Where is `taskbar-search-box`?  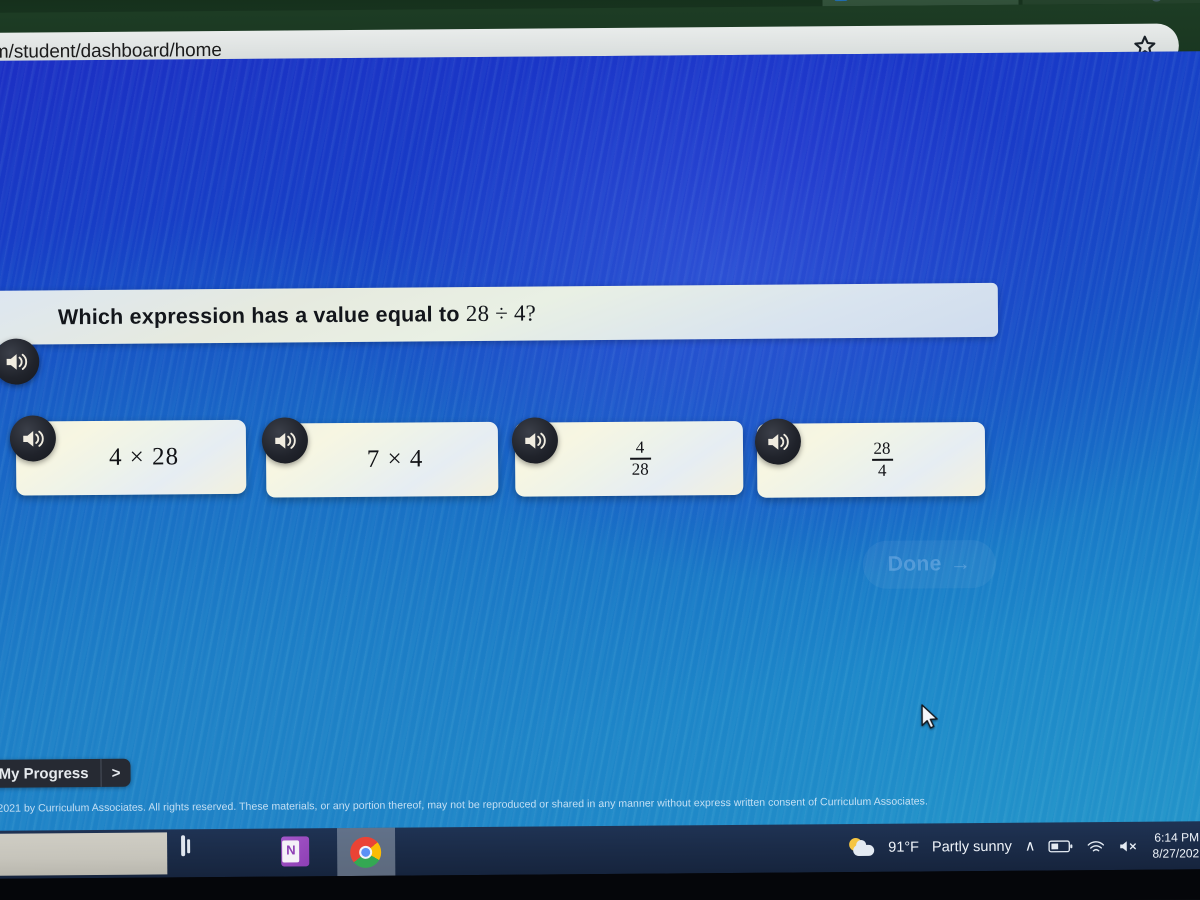 taskbar-search-box is located at coordinates (84, 854).